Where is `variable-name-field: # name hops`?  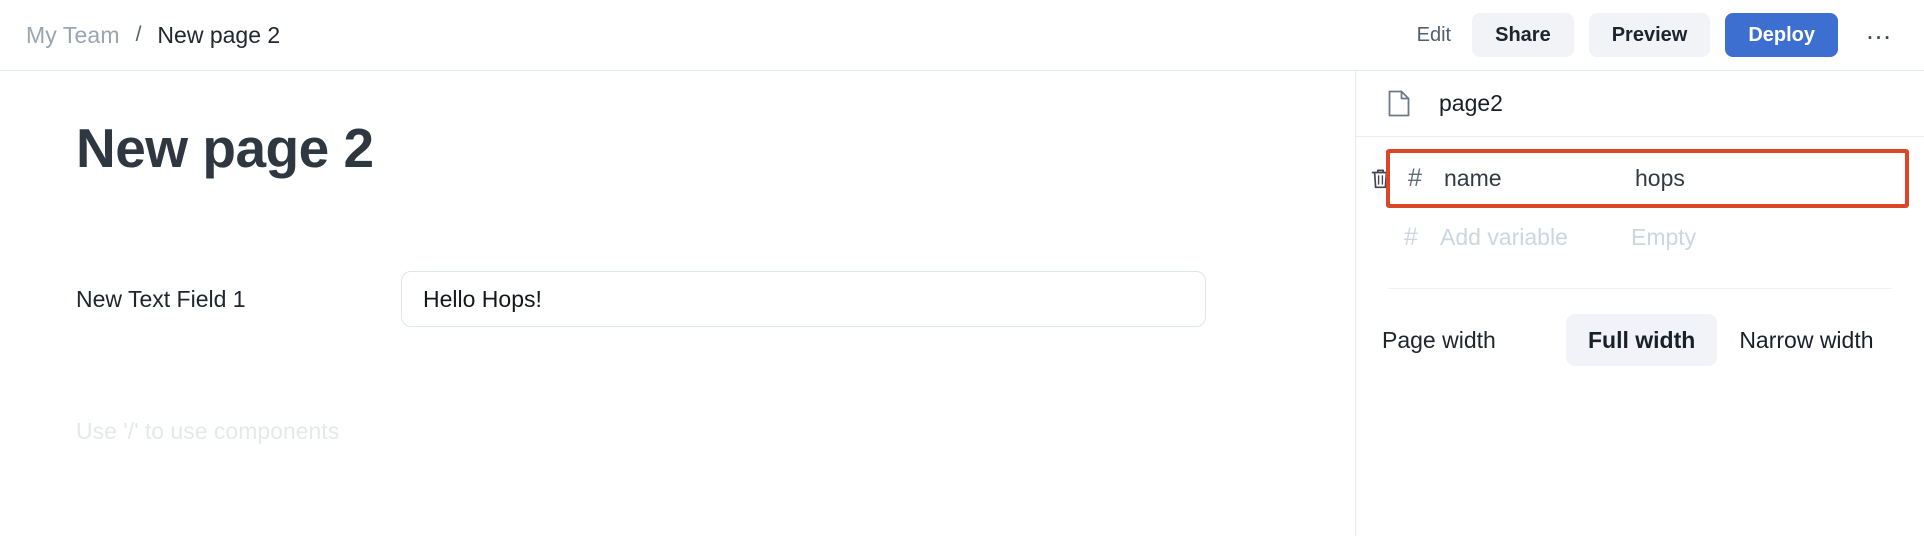
variable-name-field: # name hops is located at coordinates (1647, 178).